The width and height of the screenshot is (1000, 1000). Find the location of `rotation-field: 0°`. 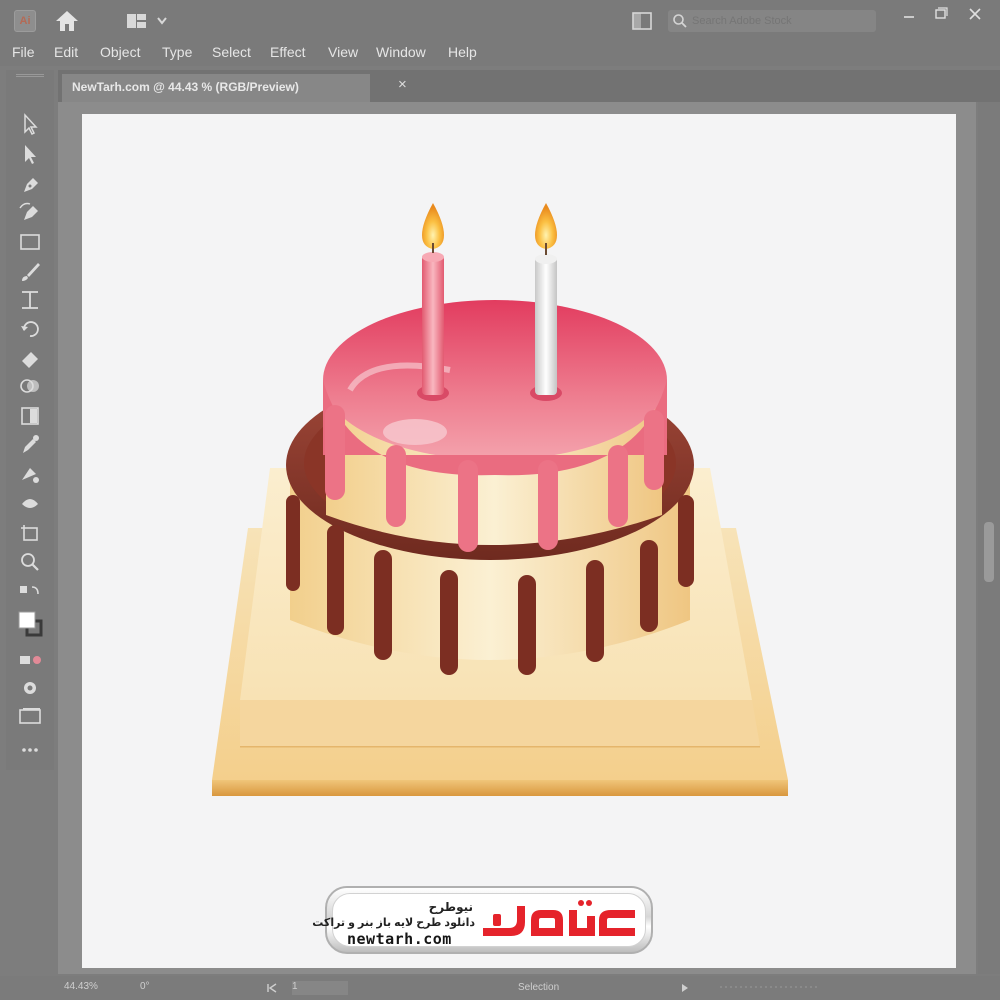

rotation-field: 0° is located at coordinates (160, 988).